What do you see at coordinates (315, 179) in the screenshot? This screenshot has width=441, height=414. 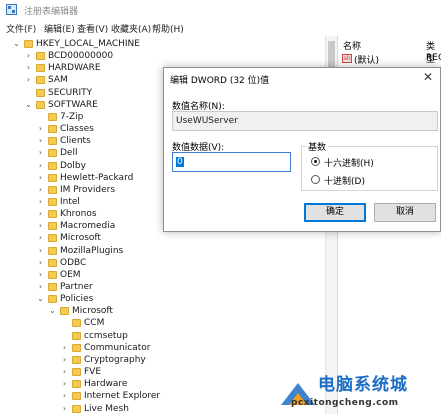 I see `dec-radio` at bounding box center [315, 179].